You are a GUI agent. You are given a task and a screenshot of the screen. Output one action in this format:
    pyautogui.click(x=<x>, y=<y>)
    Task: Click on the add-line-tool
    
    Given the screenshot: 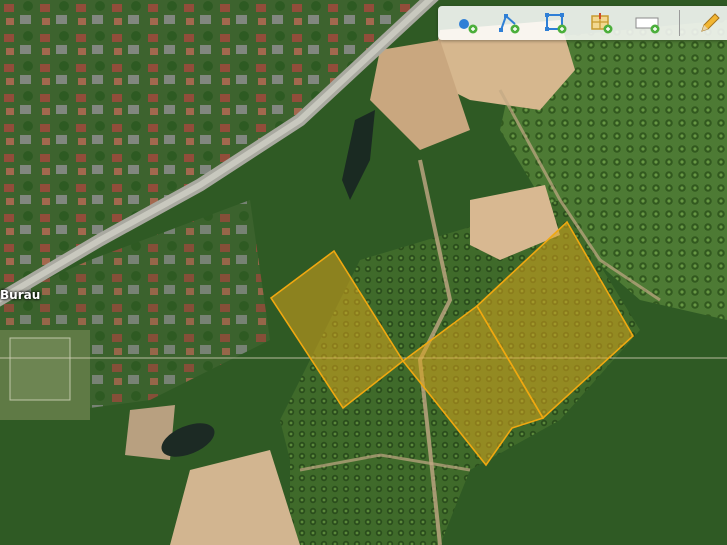 What is the action you would take?
    pyautogui.click(x=509, y=23)
    